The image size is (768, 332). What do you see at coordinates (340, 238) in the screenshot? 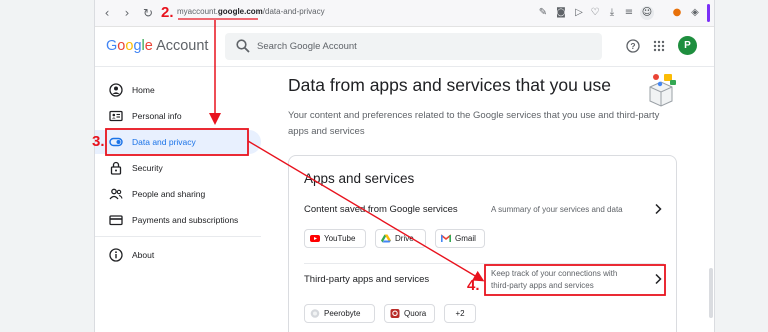
I see `chip-label: YouTube` at bounding box center [340, 238].